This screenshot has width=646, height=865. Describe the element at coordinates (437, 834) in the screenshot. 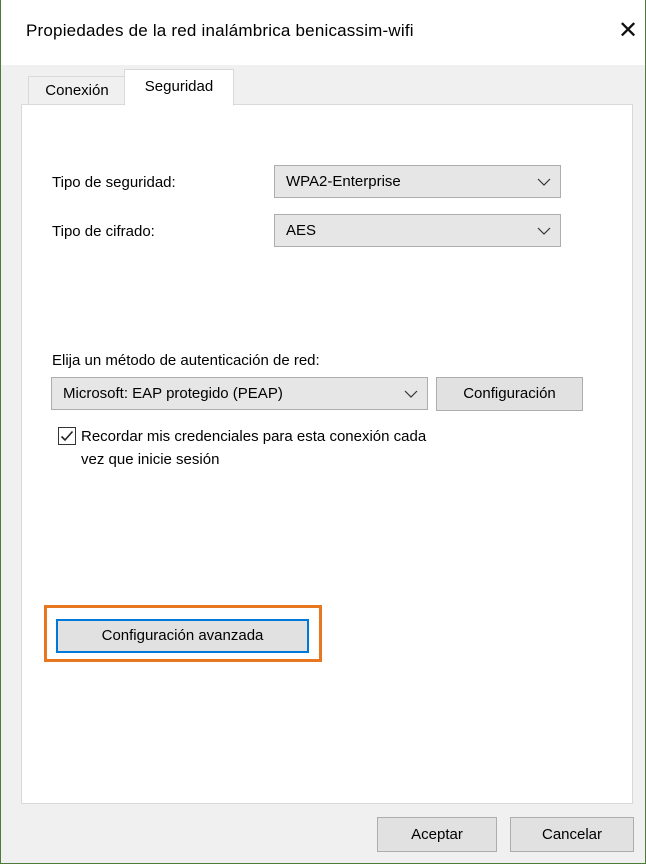

I see `ok-button: Aceptar` at that location.